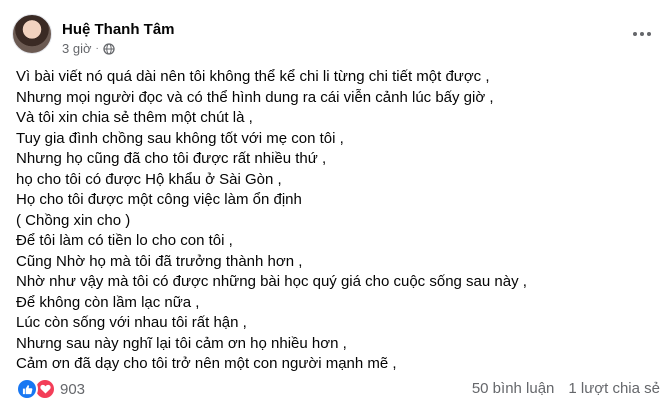 This screenshot has width=668, height=416. Describe the element at coordinates (334, 36) in the screenshot. I see `post-header: Huệ Thanh Tâm 3 giờ ·` at that location.